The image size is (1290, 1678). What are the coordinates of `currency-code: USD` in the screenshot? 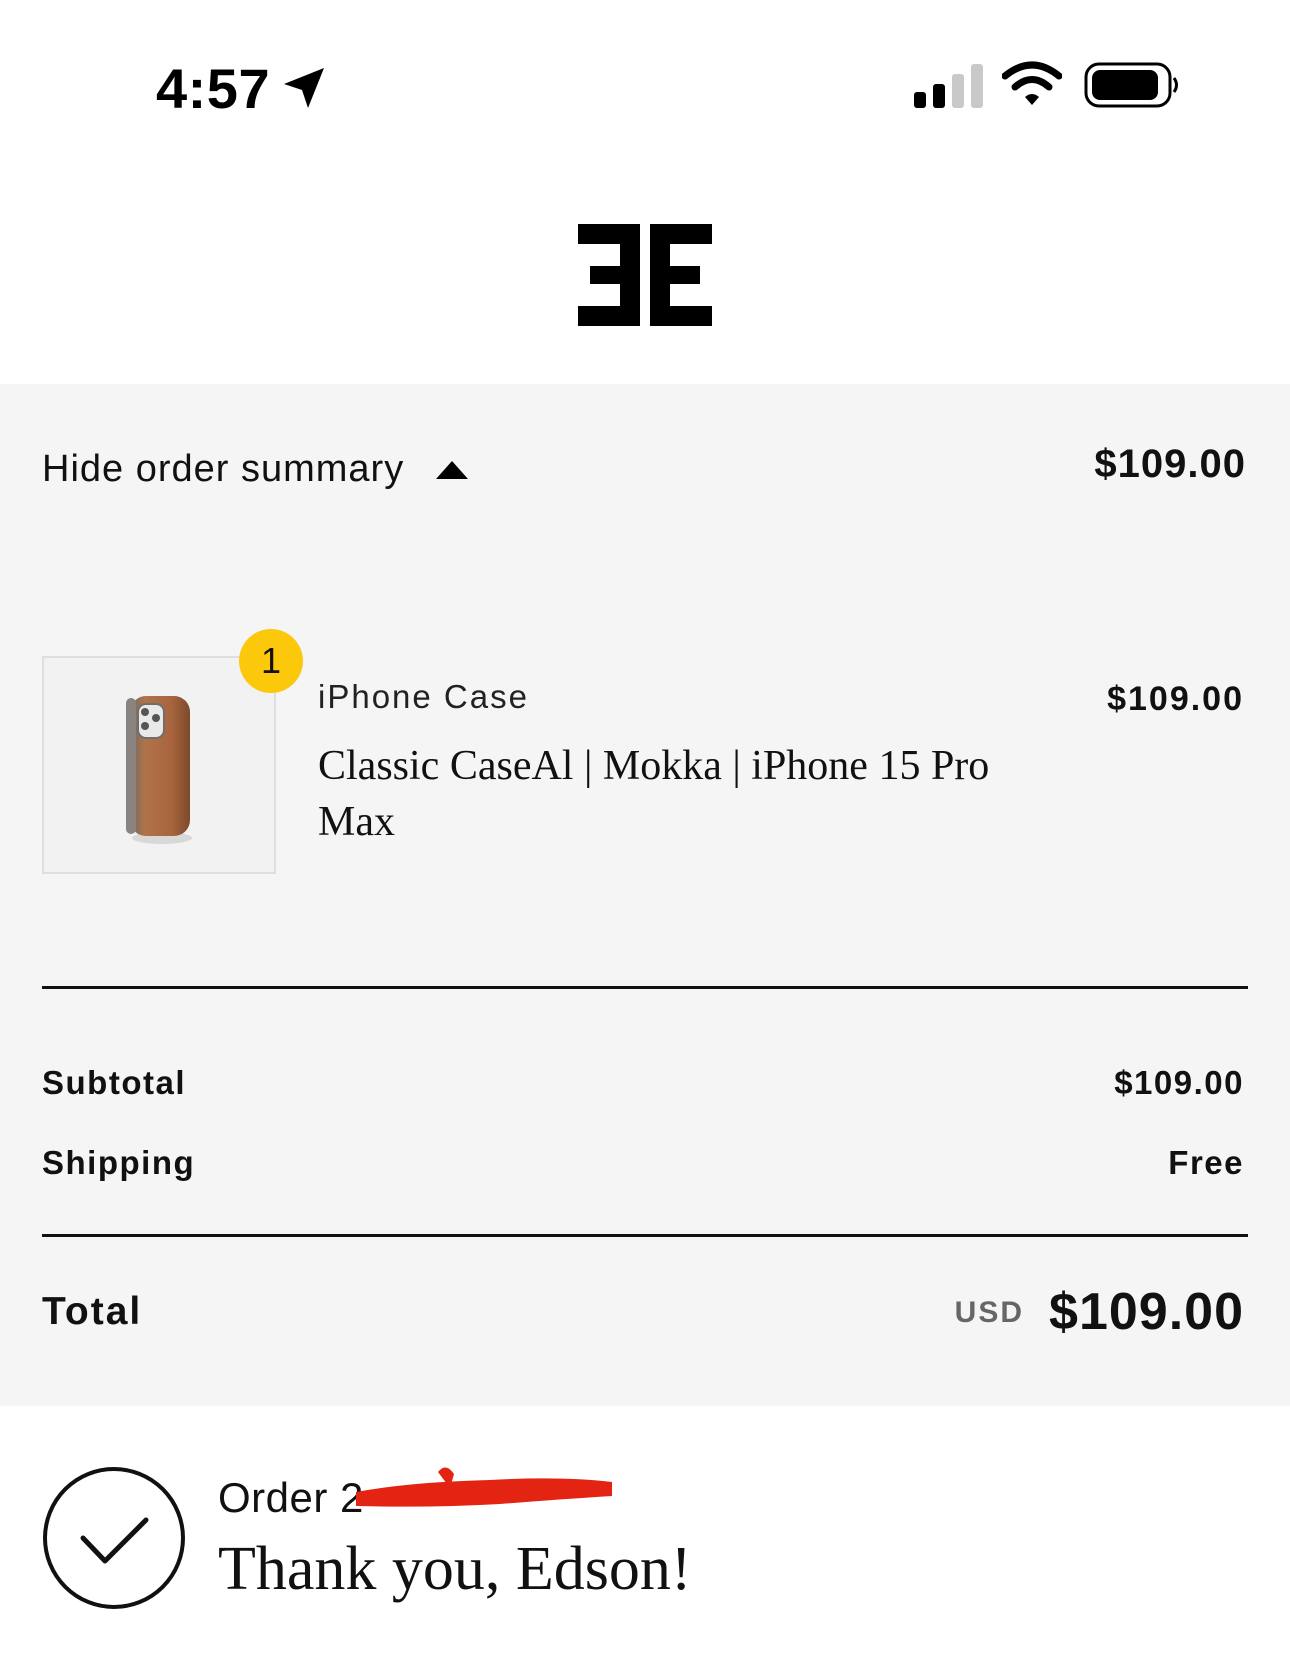 It's located at (989, 1312).